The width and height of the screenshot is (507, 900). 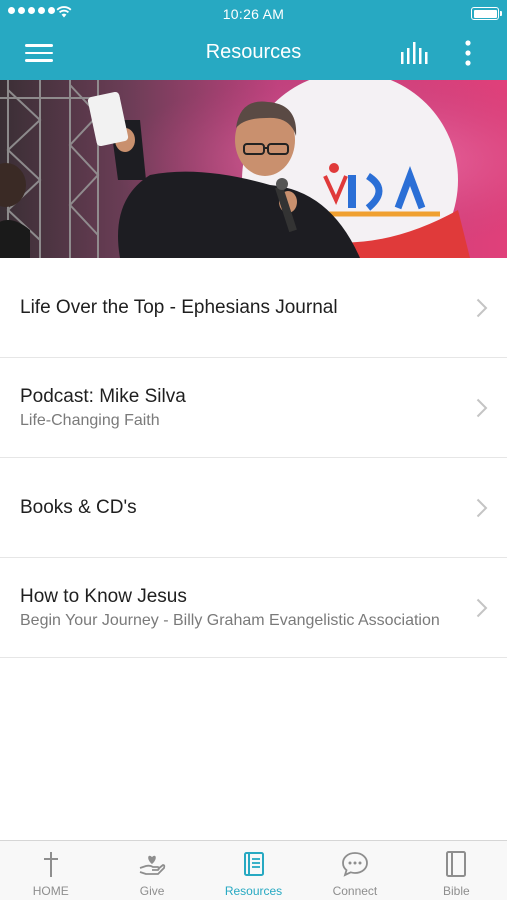 What do you see at coordinates (456, 891) in the screenshot?
I see `tab-label: Bible` at bounding box center [456, 891].